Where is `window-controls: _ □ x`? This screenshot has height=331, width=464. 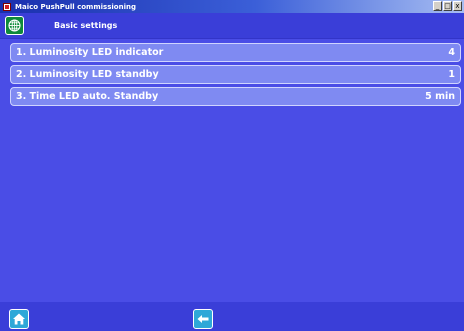
window-controls: _ □ x is located at coordinates (447, 6).